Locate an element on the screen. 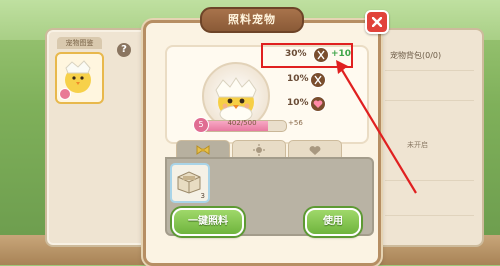  item-slot: 3 is located at coordinates (190, 183).